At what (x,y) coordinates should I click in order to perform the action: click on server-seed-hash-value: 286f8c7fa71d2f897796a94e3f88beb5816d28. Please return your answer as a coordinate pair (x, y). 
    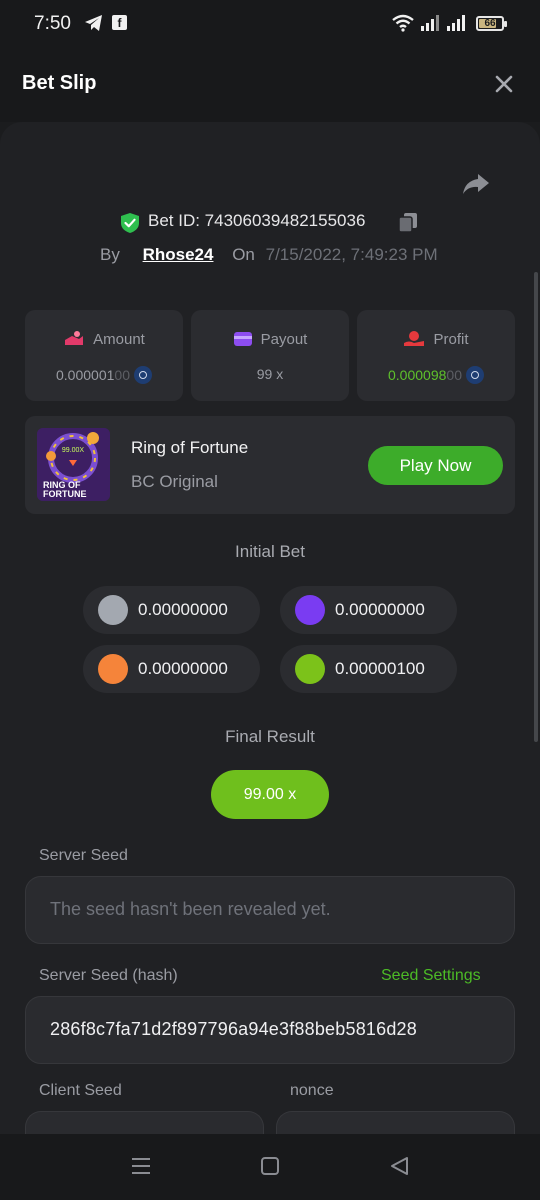
    Looking at the image, I should click on (233, 1029).